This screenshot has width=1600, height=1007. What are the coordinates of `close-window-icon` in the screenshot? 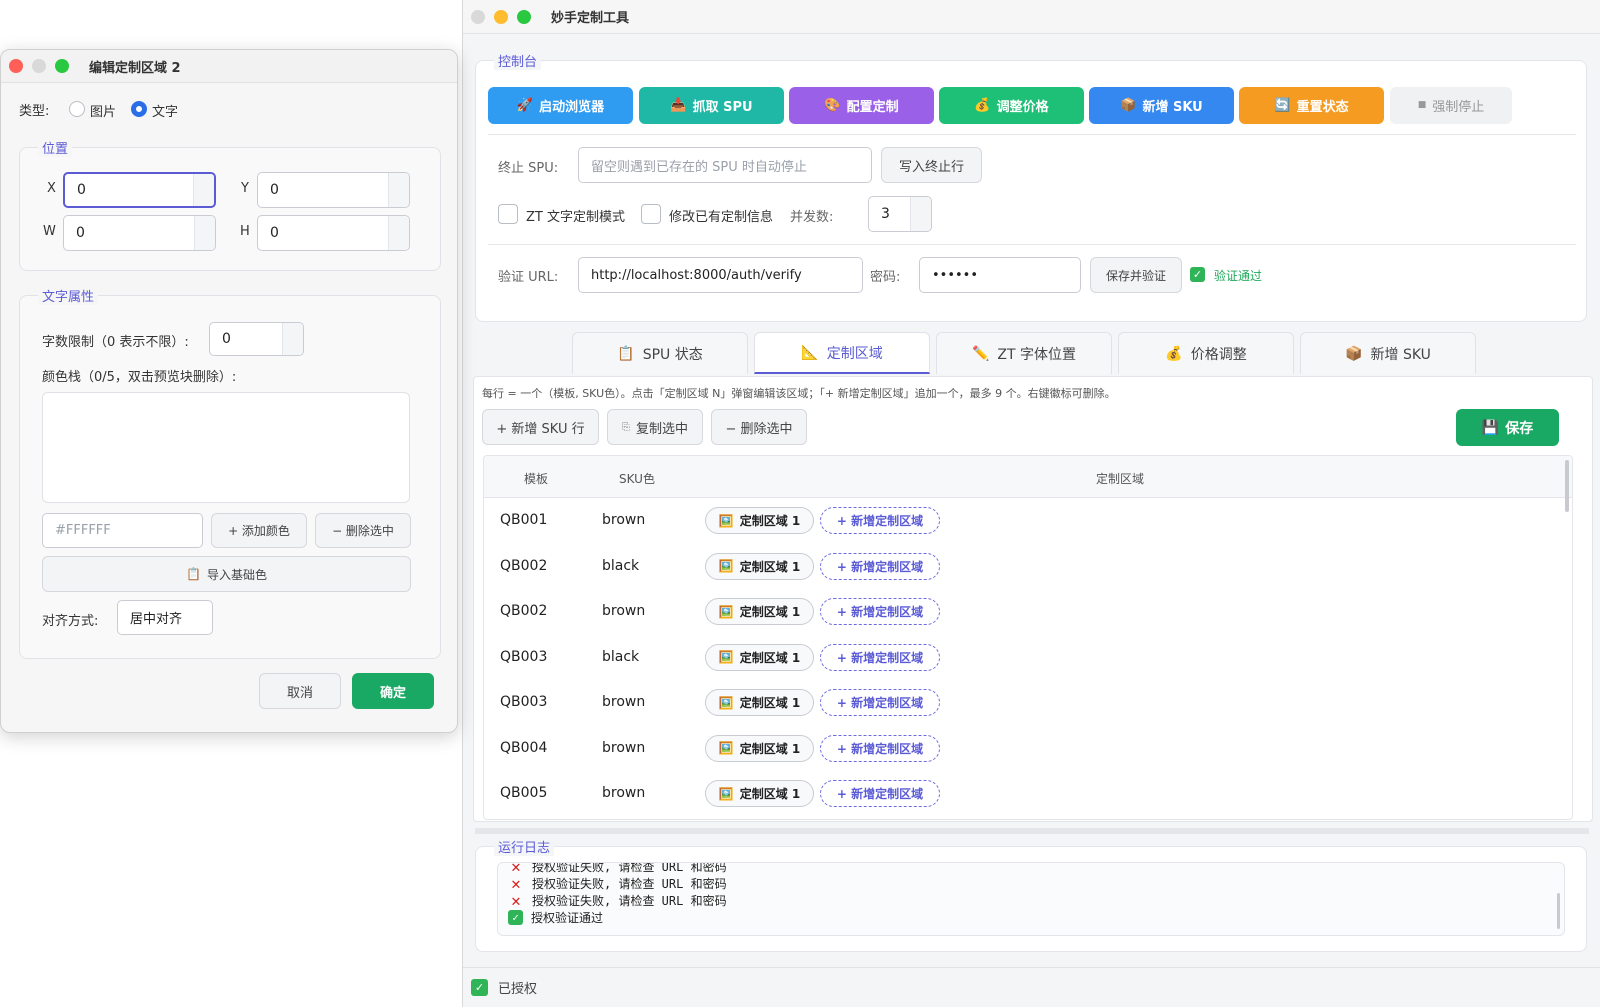 It's located at (478, 16).